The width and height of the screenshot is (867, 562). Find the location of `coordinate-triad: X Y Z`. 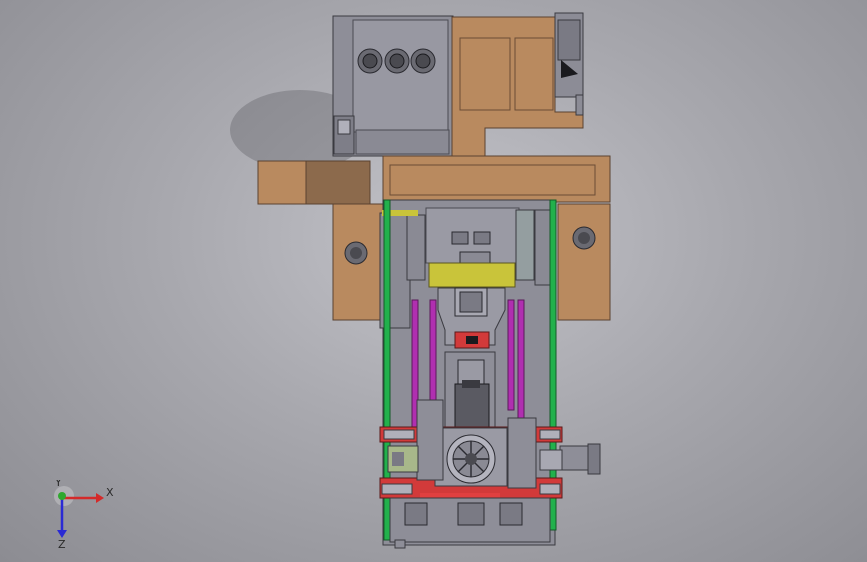

coordinate-triad: X Y Z is located at coordinates (84, 515).